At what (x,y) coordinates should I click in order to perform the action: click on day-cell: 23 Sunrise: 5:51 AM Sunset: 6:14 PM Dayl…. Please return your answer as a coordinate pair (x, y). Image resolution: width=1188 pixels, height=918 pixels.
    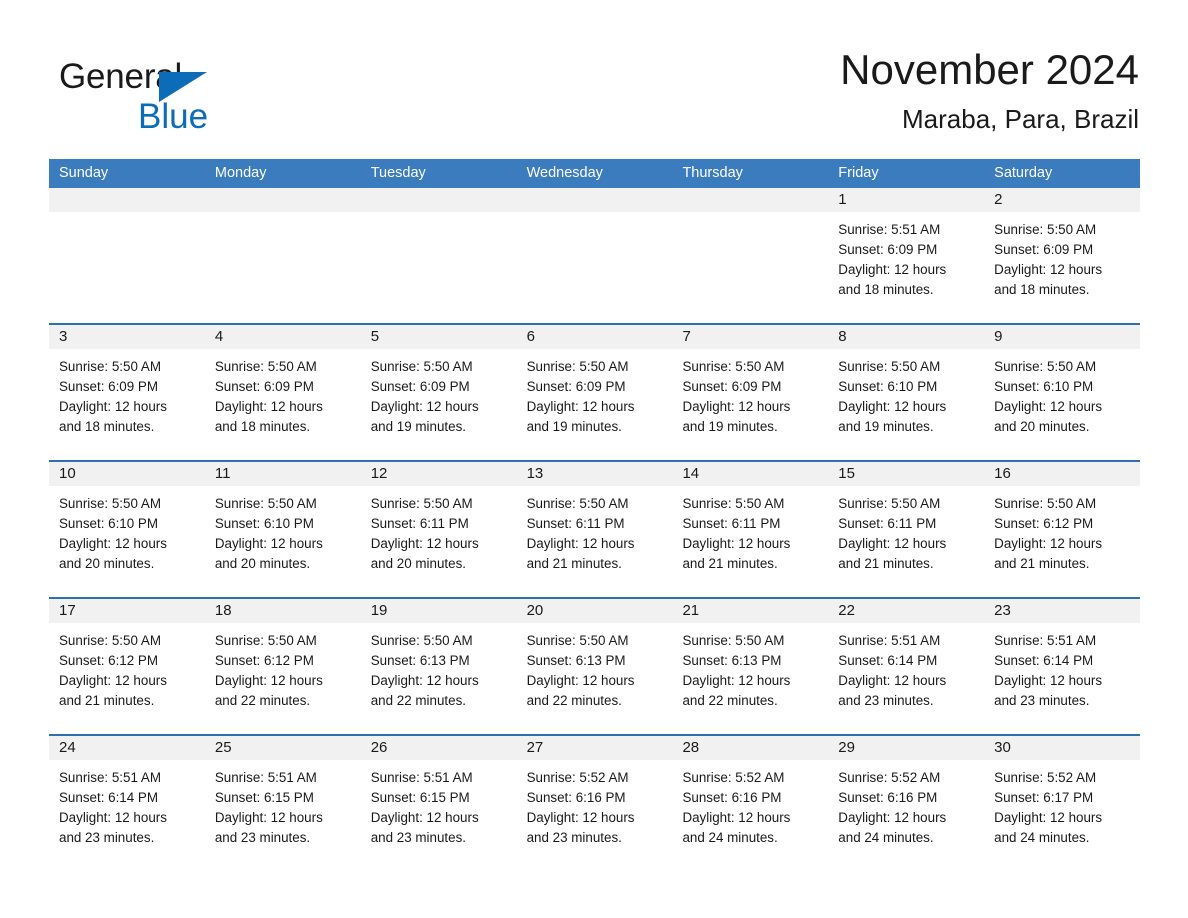
    Looking at the image, I should click on (1062, 663).